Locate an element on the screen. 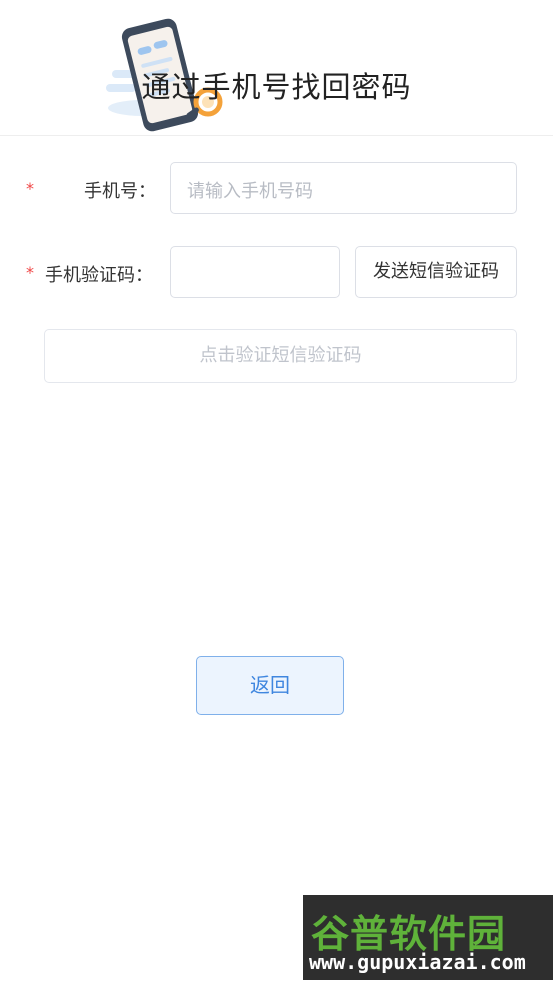  back-button: 返回 is located at coordinates (270, 685).